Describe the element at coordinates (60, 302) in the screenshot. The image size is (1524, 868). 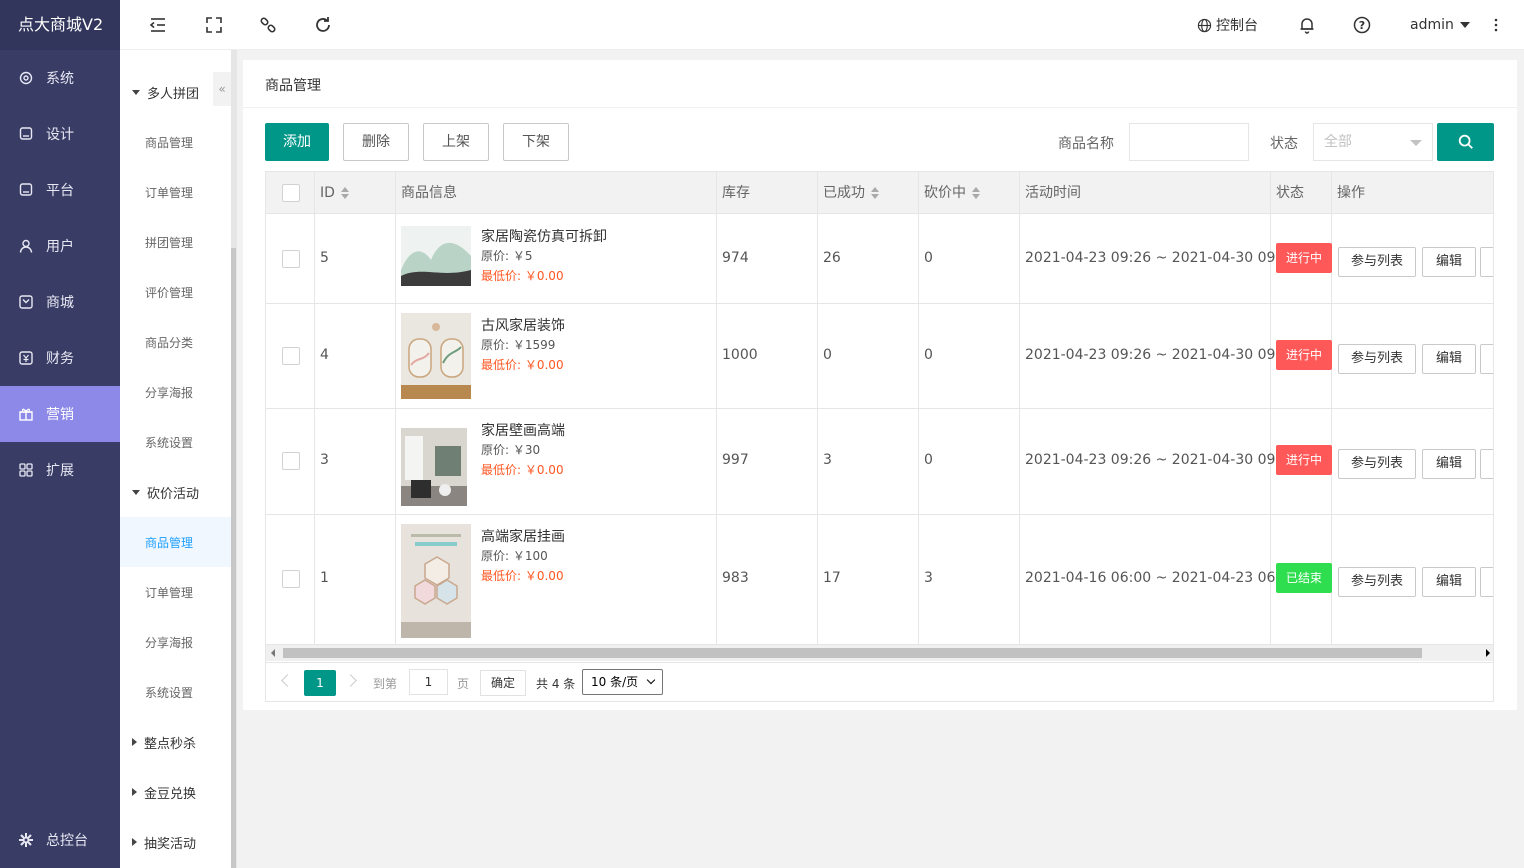
I see `sidebar-item-4: 商城` at that location.